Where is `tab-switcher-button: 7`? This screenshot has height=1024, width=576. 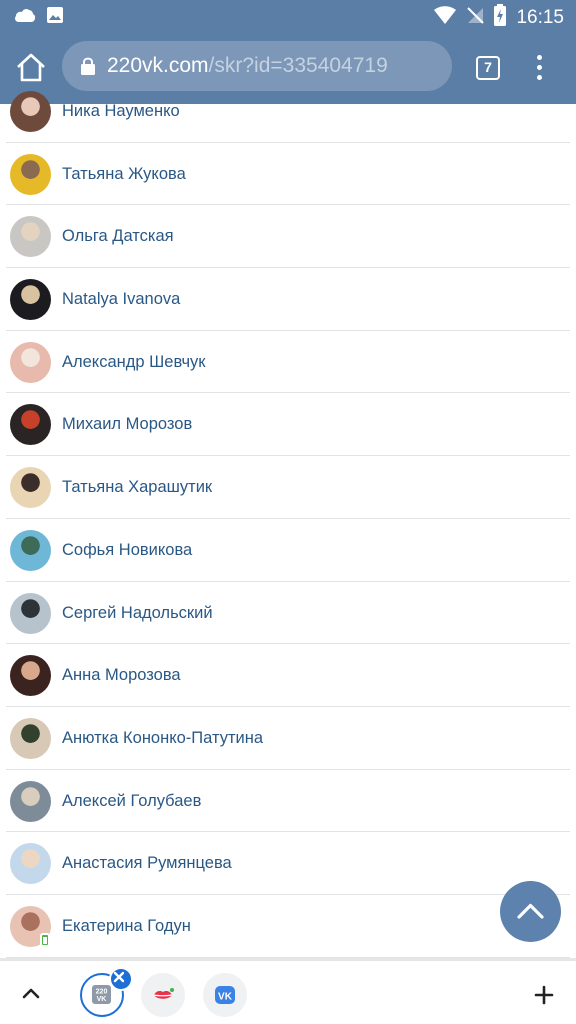
tab-switcher-button: 7 is located at coordinates (488, 68).